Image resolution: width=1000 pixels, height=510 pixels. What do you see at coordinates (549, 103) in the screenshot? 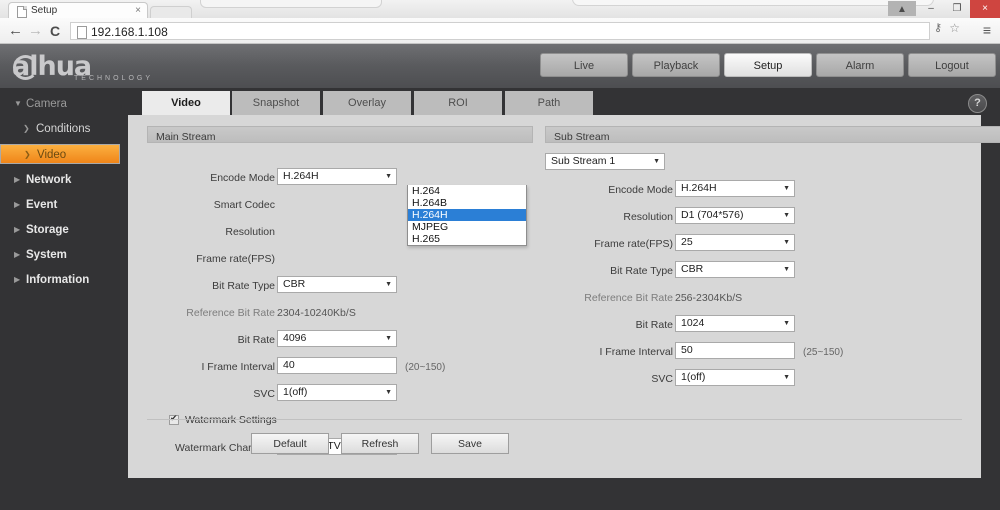
I see `tab-path: Path` at bounding box center [549, 103].